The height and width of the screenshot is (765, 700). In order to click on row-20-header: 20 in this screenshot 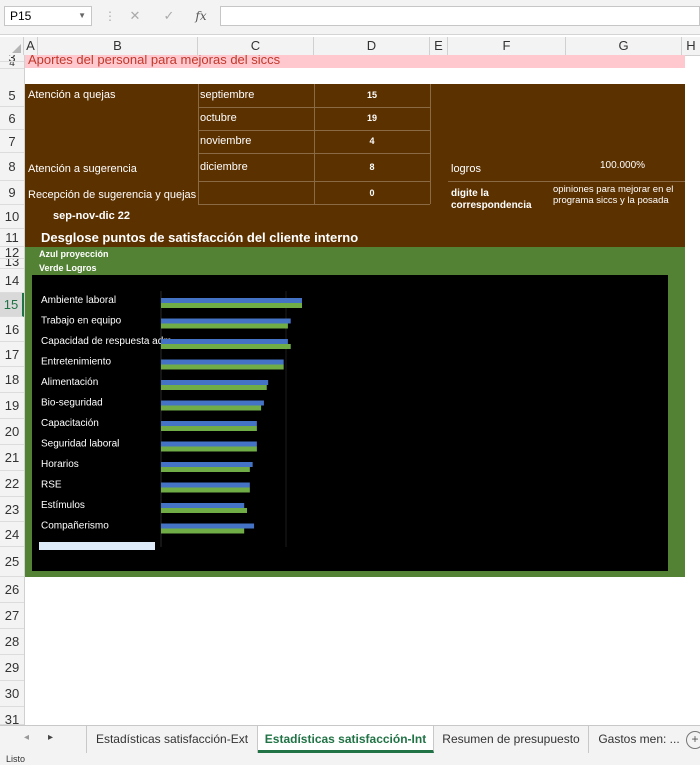, I will do `click(12, 432)`.